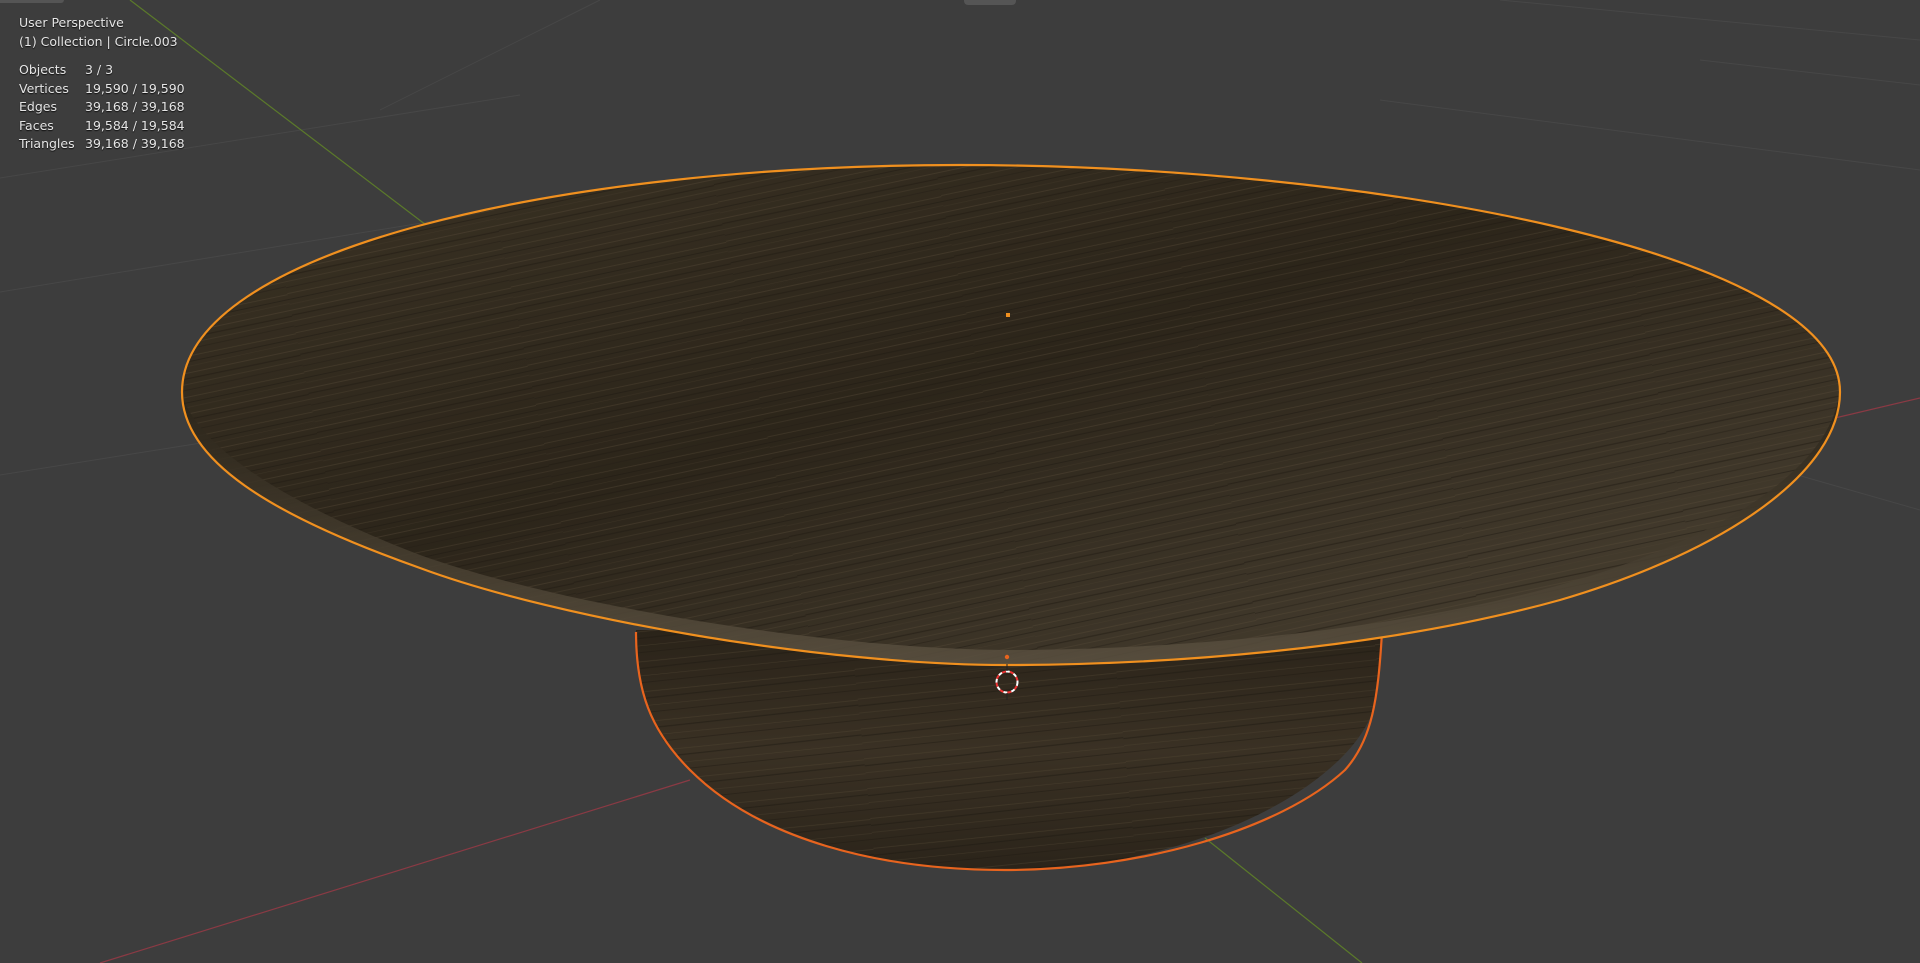  I want to click on object-origin-dot, so click(1008, 315).